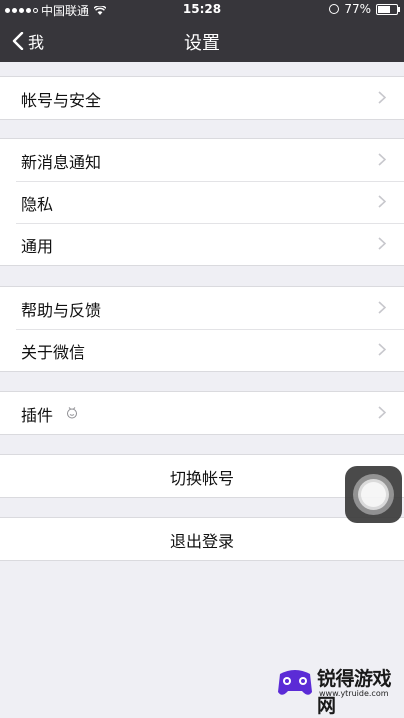  Describe the element at coordinates (202, 31) in the screenshot. I see `navigation-bar: 中国联通 15:28 77% 我 设置` at that location.